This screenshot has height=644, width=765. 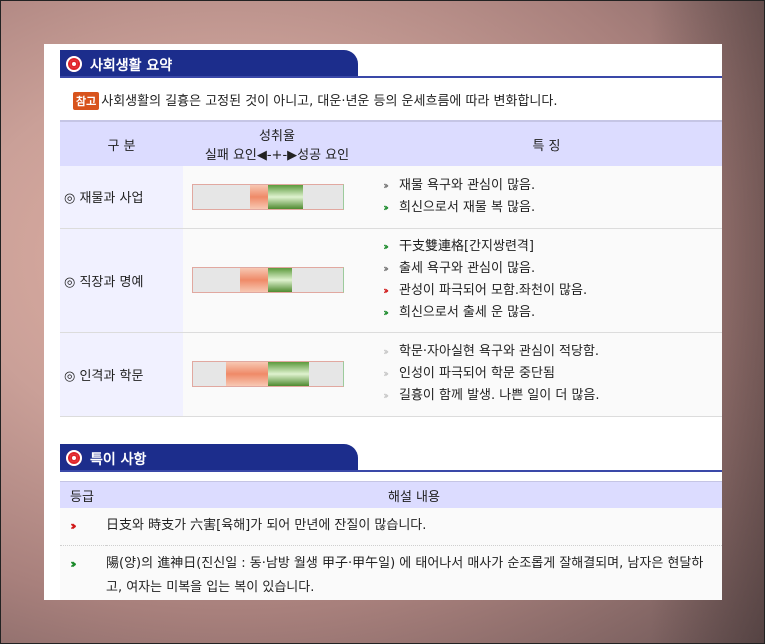 What do you see at coordinates (121, 197) in the screenshot?
I see `row-category: ◎ 재물과 사업` at bounding box center [121, 197].